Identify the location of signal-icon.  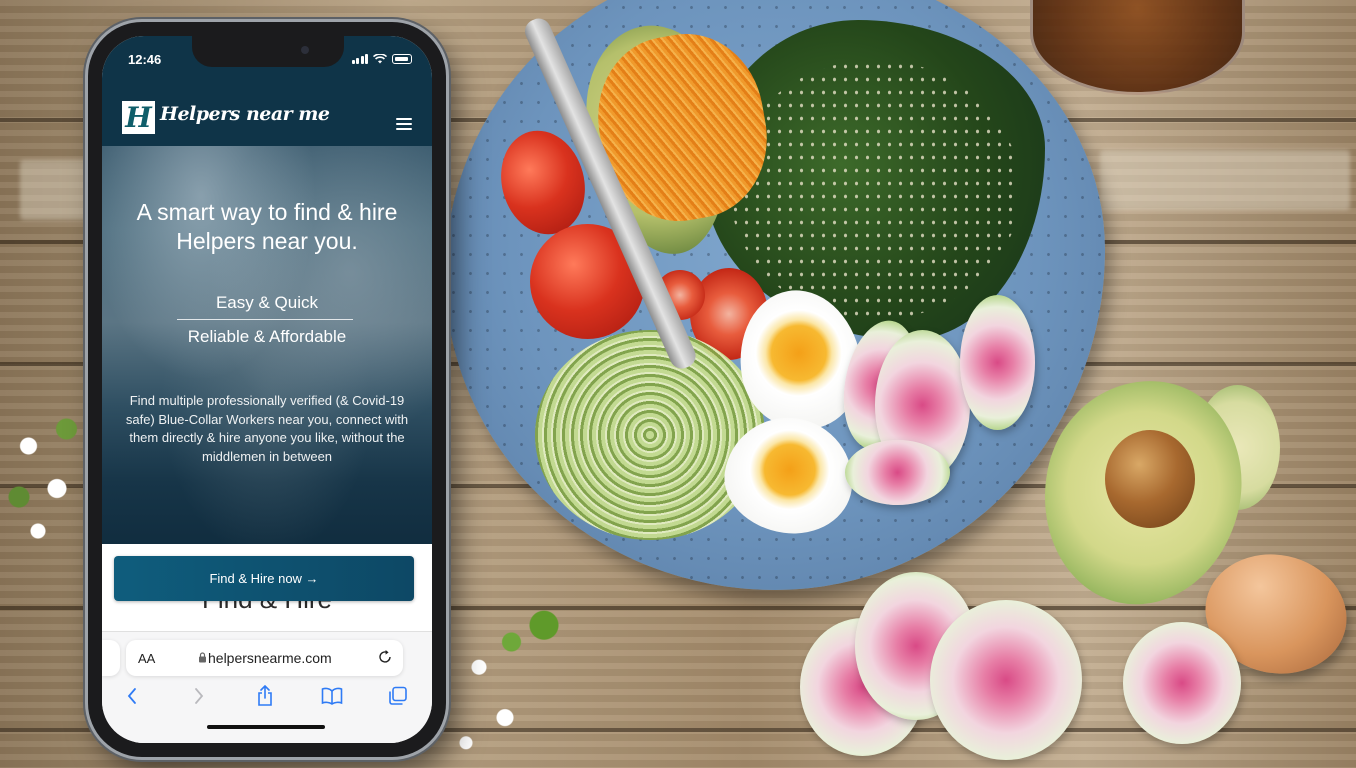
(359, 59).